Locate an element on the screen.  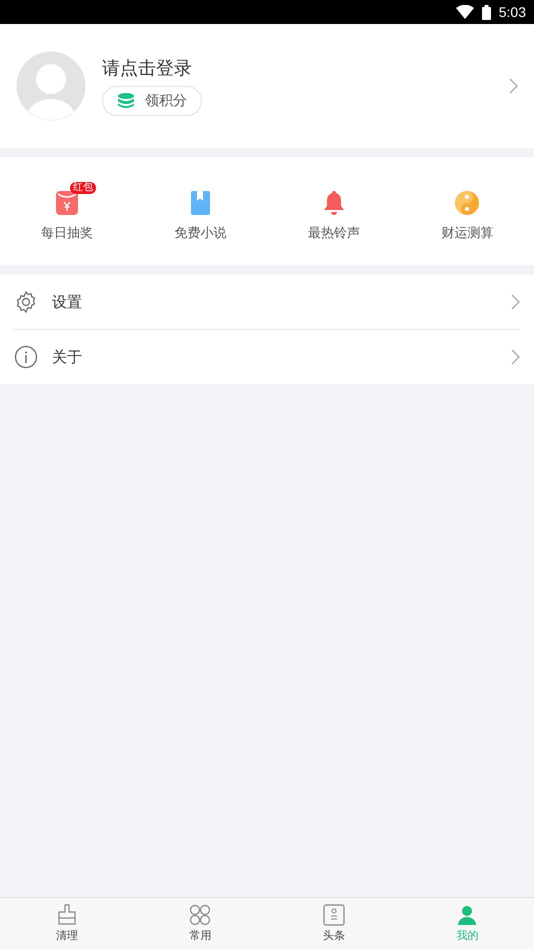
tab-label: 头条 is located at coordinates (333, 935).